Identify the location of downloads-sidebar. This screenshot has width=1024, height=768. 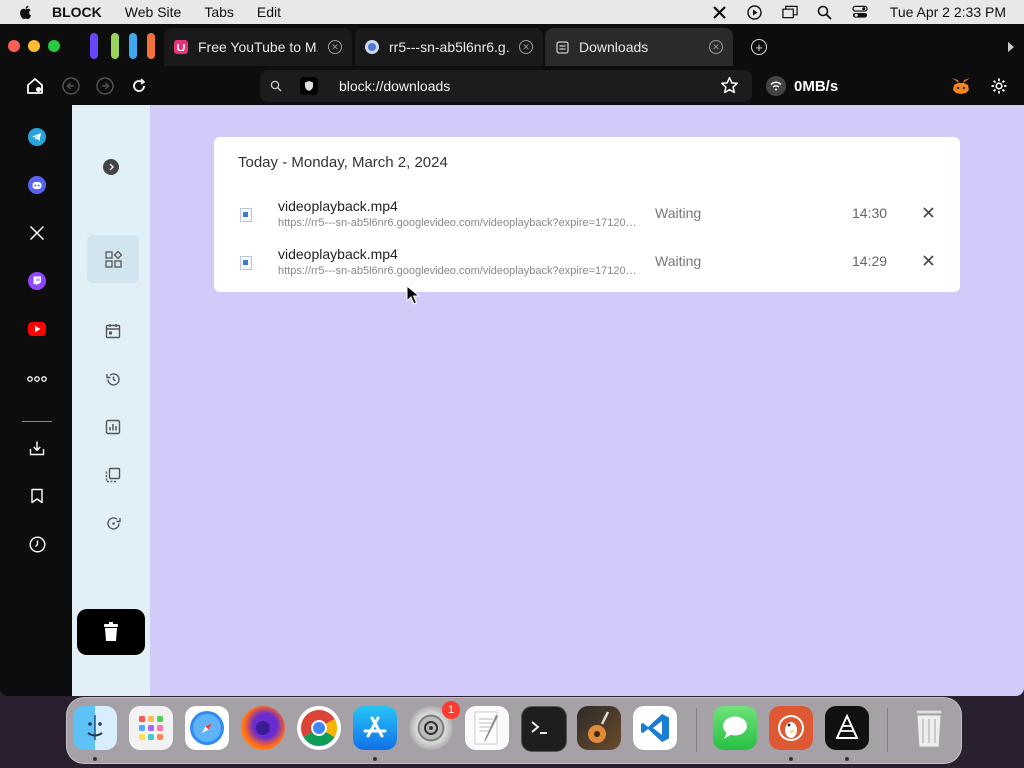
(111, 400).